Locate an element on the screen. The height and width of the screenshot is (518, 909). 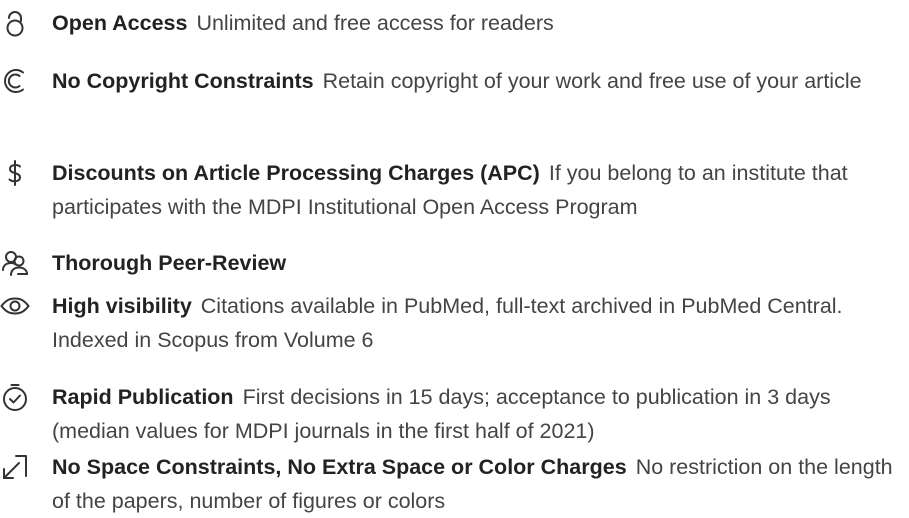
no-copyright-icon is located at coordinates (15, 81).